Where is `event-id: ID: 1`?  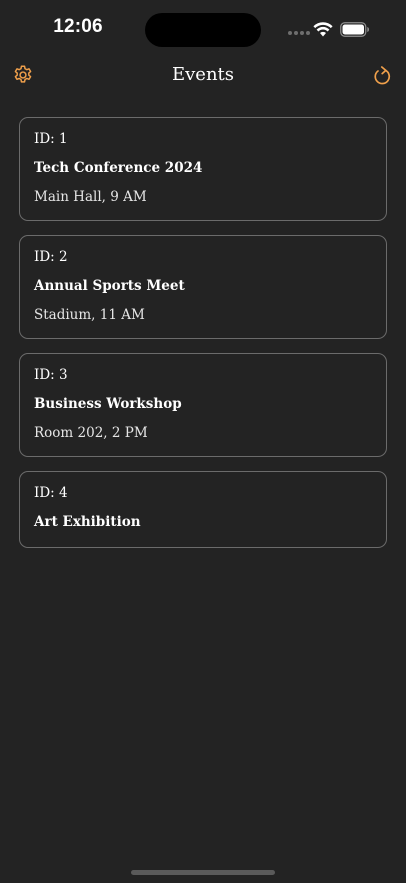
event-id: ID: 1 is located at coordinates (51, 139).